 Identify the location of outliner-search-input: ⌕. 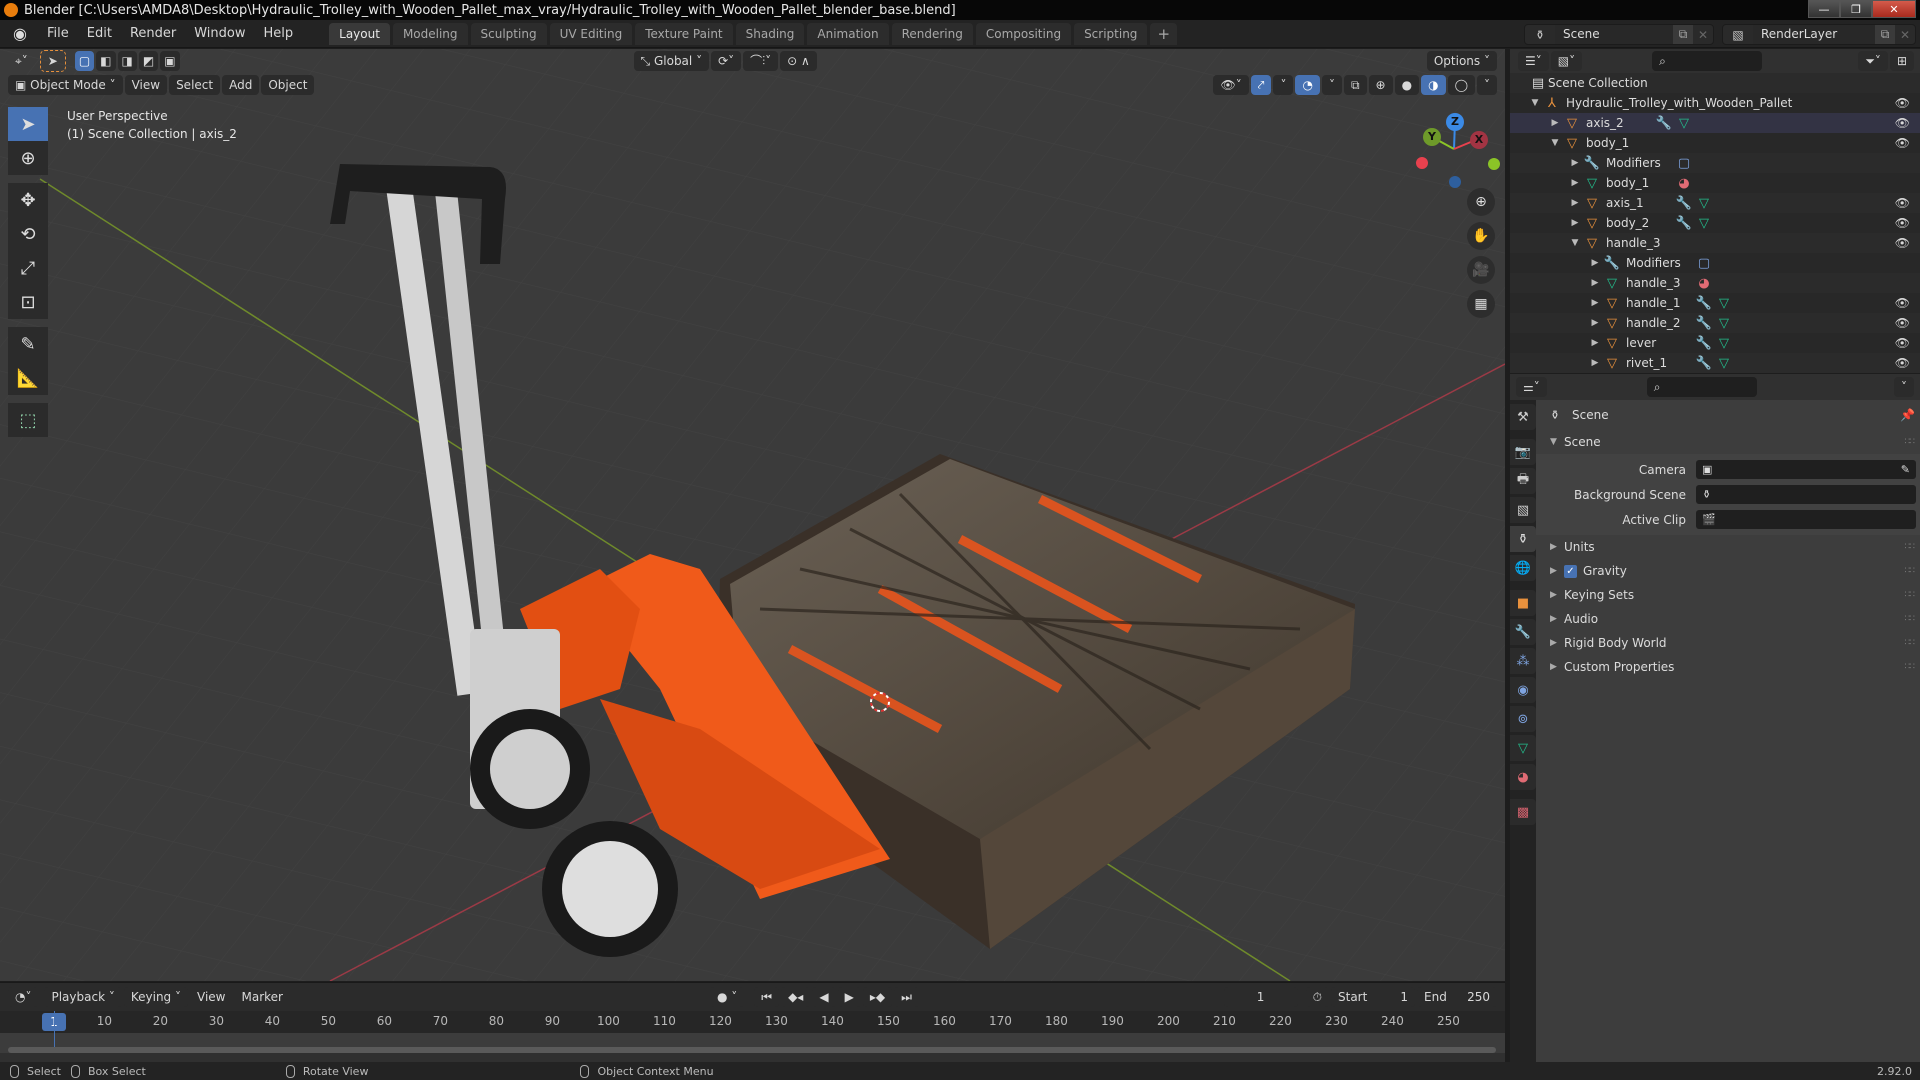
(1707, 61).